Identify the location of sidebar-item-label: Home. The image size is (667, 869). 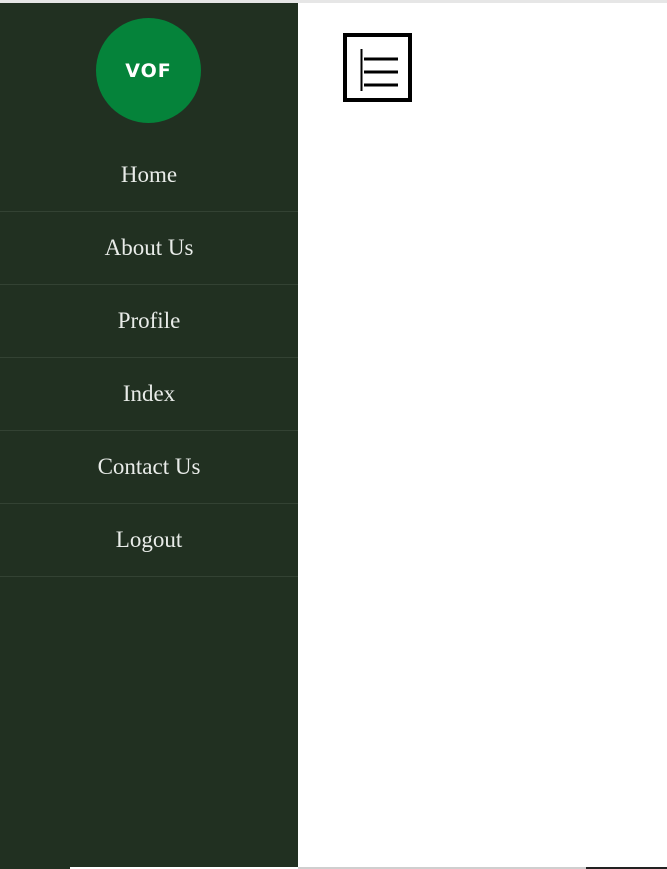
(149, 174).